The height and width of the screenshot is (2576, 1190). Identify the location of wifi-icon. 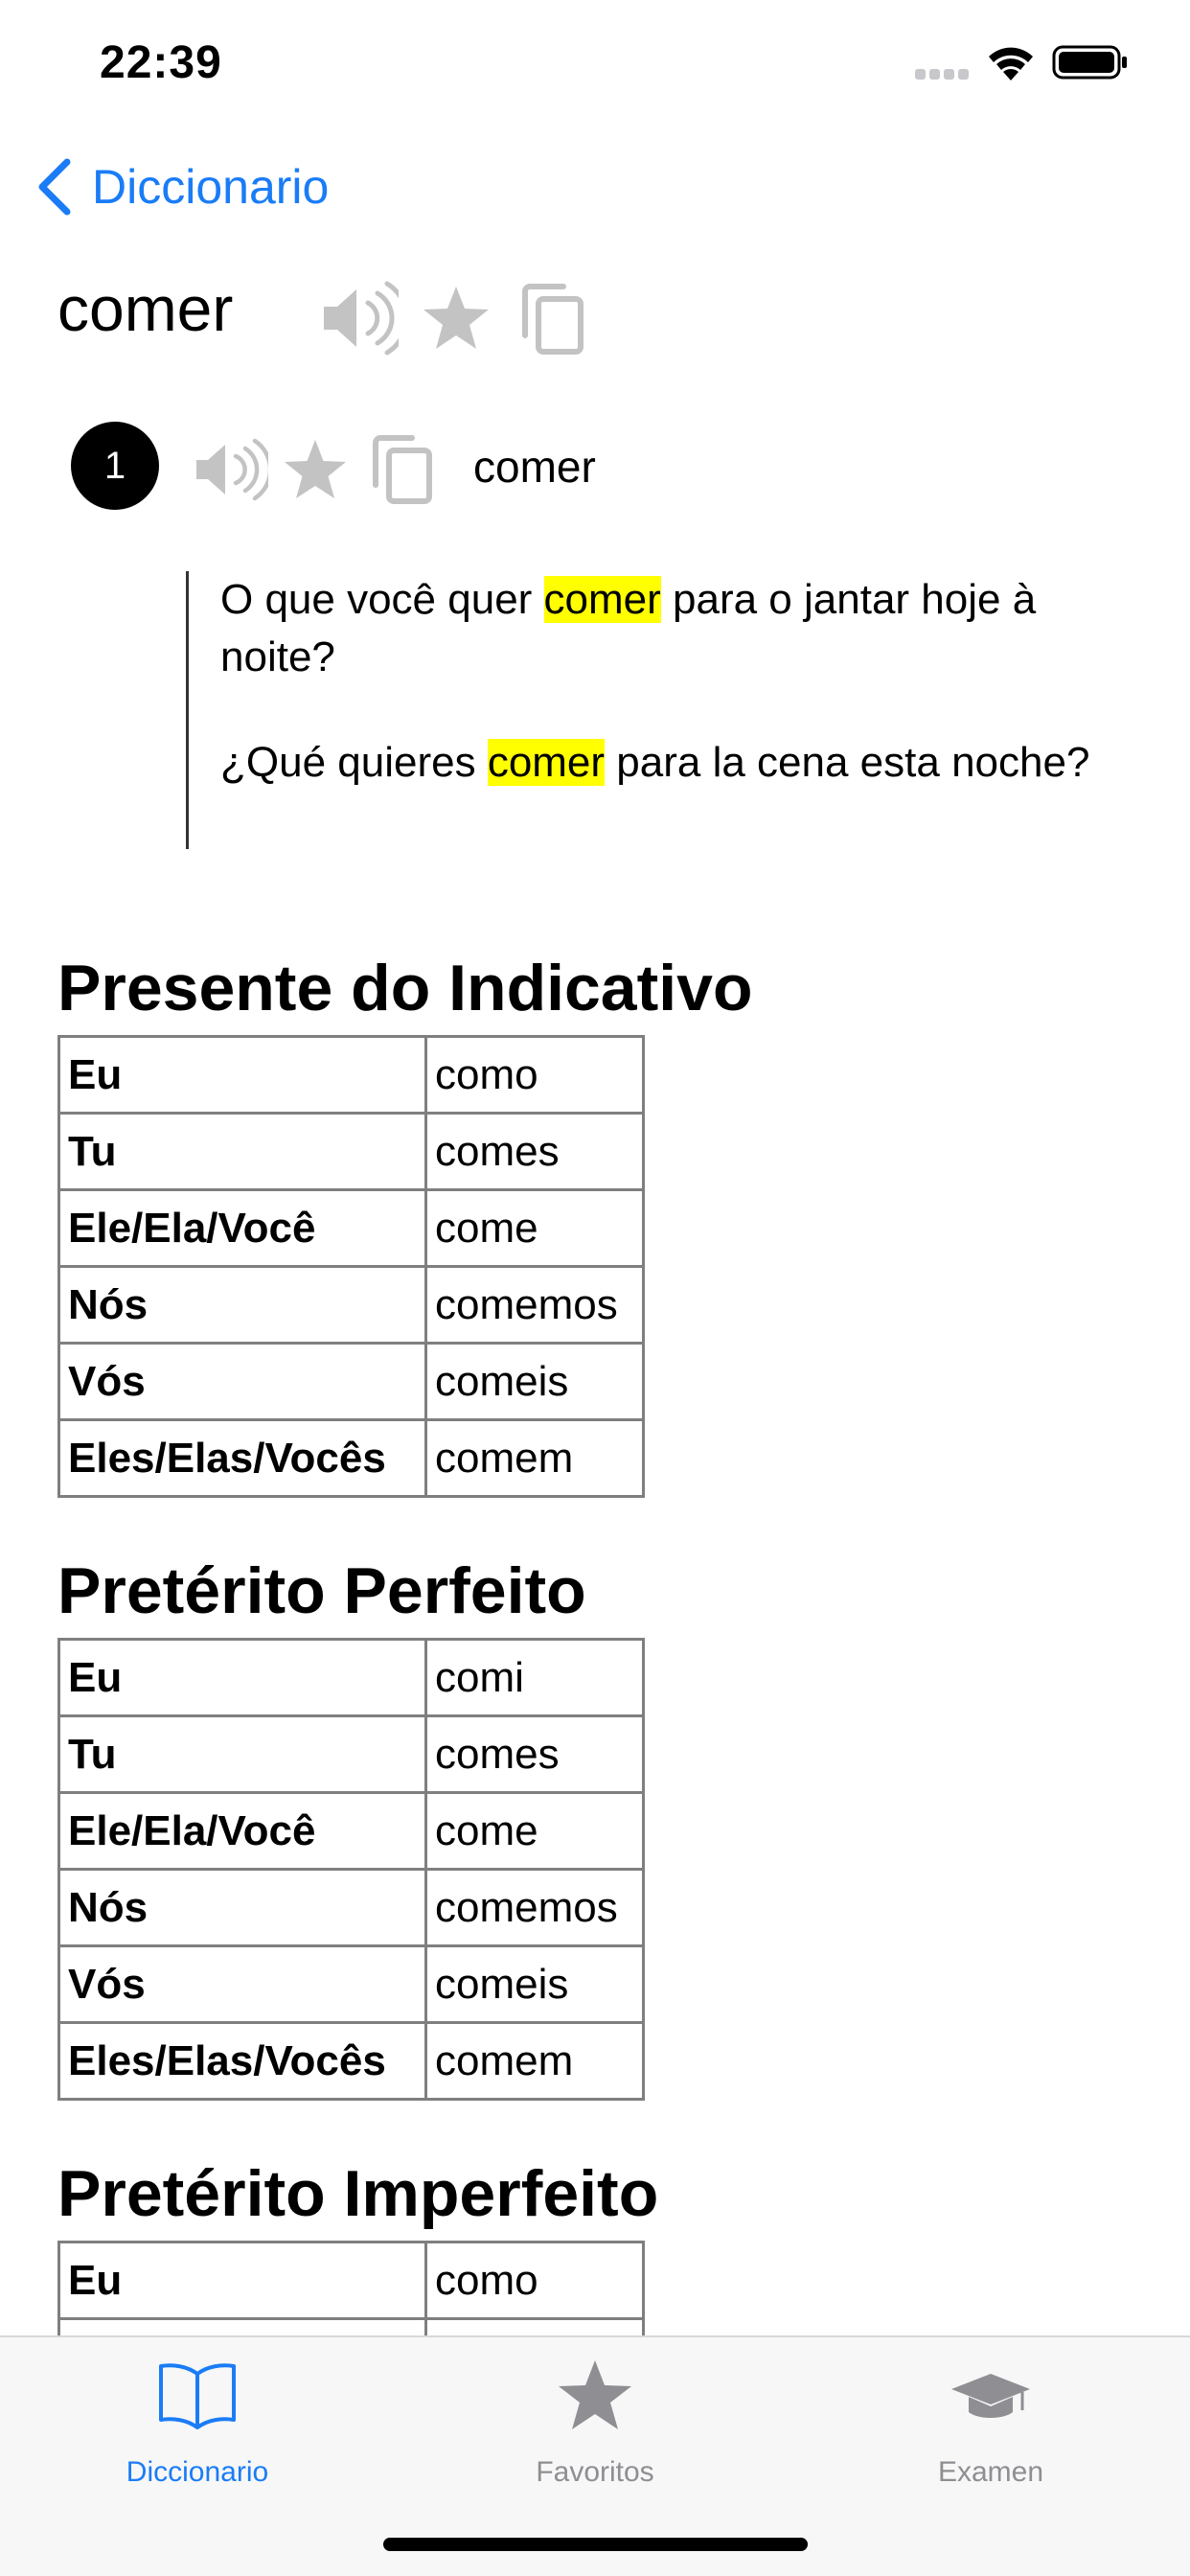
(1011, 61).